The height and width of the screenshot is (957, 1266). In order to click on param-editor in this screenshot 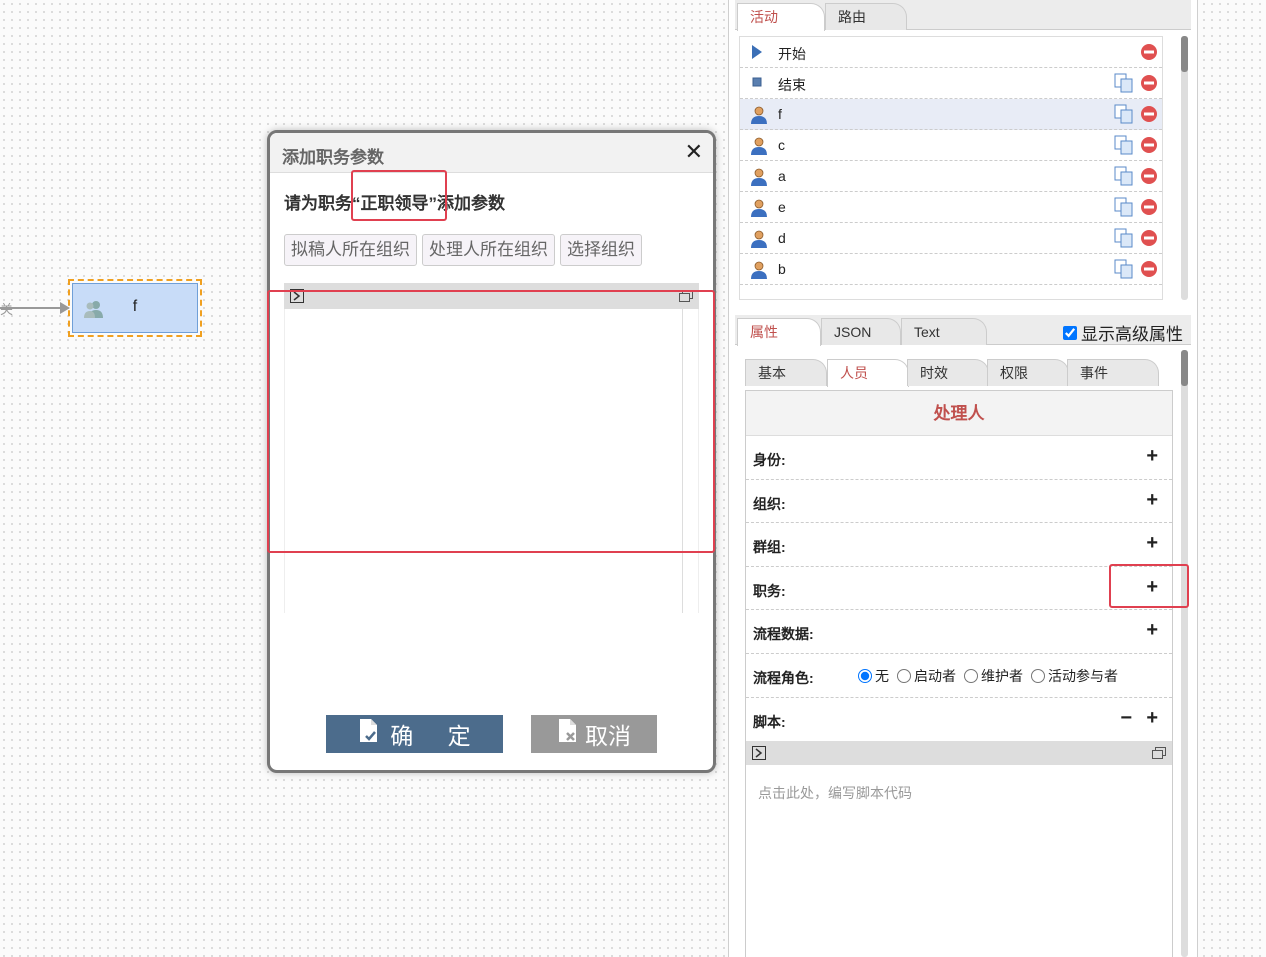, I will do `click(491, 448)`.